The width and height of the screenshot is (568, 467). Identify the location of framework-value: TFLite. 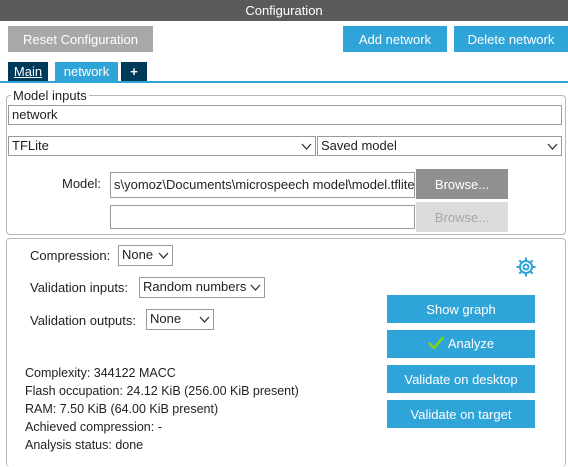
(30, 145).